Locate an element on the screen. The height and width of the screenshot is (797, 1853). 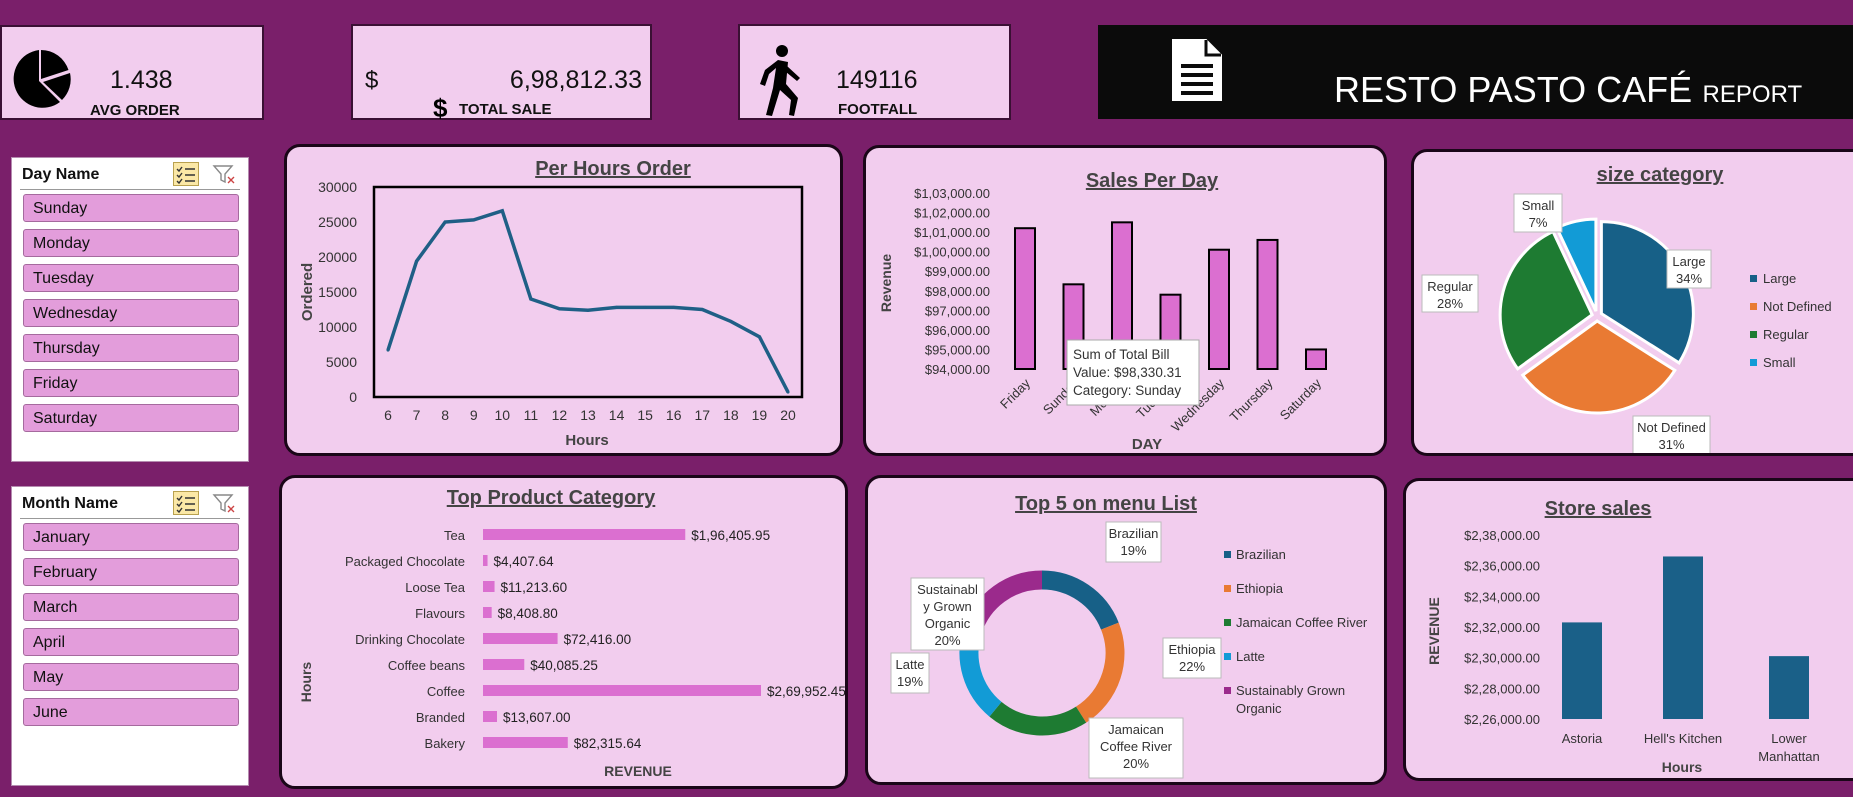
data-label-name: Ethiopia is located at coordinates (1193, 649).